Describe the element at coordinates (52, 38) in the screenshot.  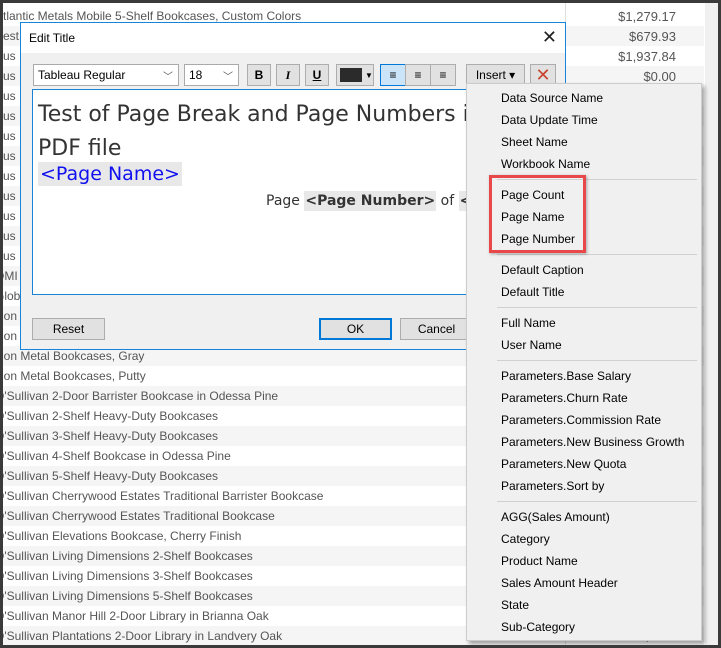
I see `dialog-title: Edit Title` at that location.